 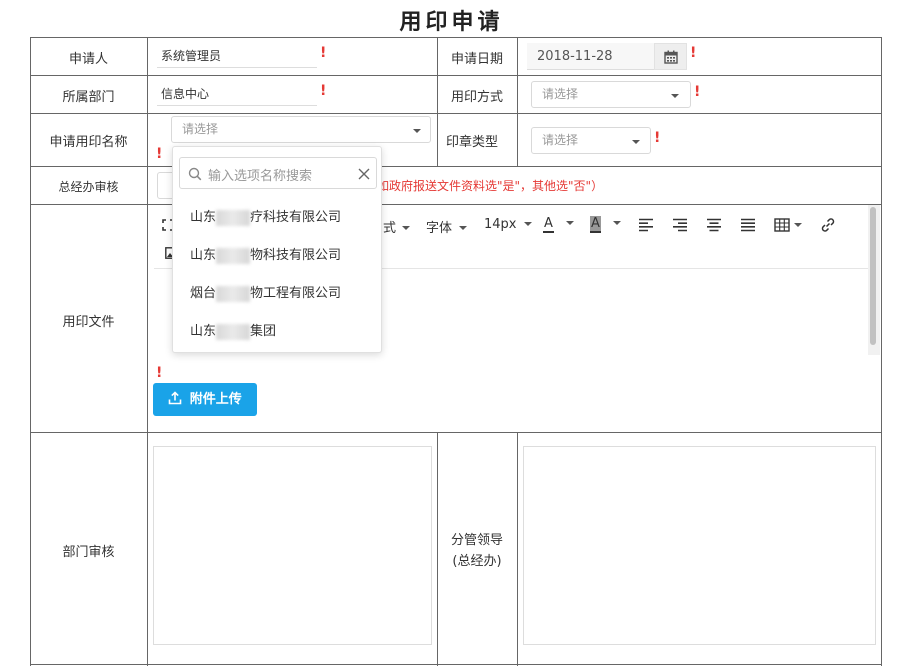 I want to click on option-text-end: 物工程有限公司, so click(x=296, y=293).